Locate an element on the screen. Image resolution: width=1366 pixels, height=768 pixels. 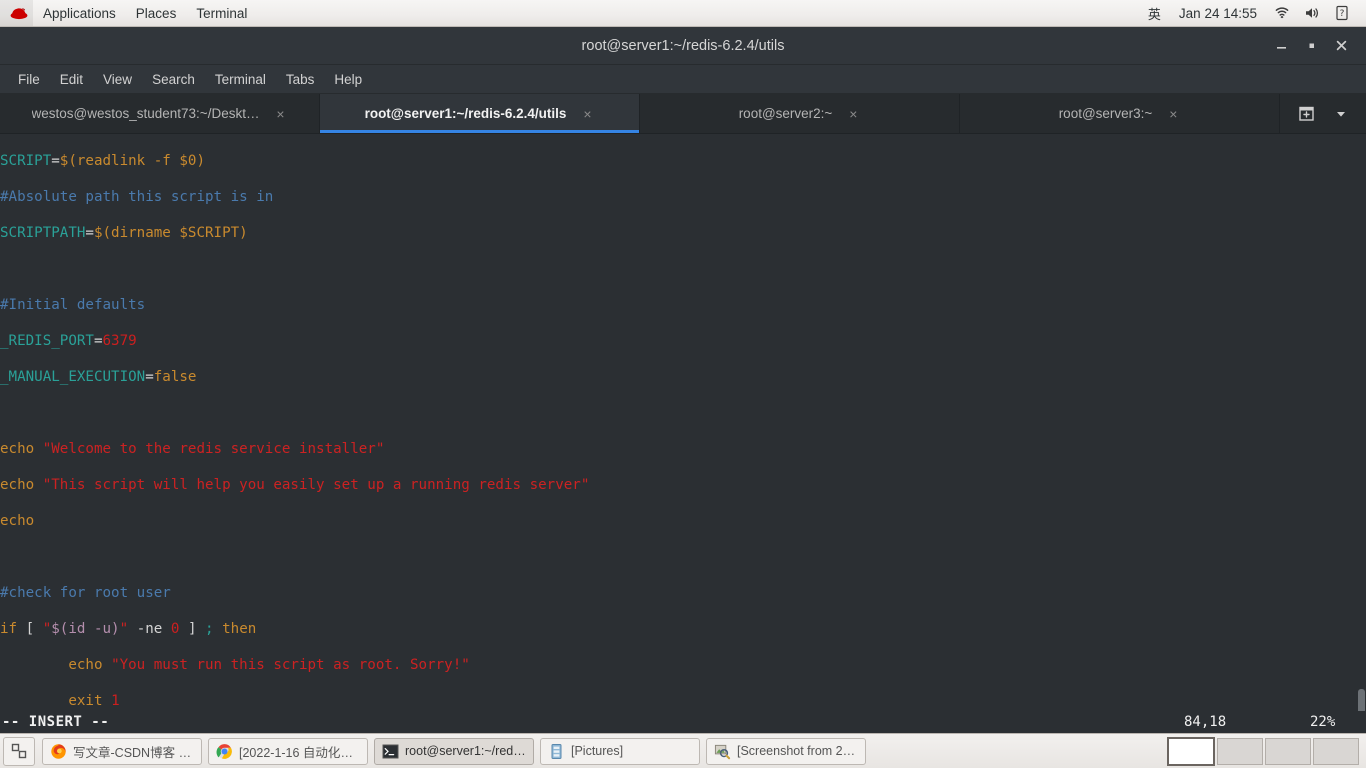
chevron-down-icon is located at coordinates (1341, 114).